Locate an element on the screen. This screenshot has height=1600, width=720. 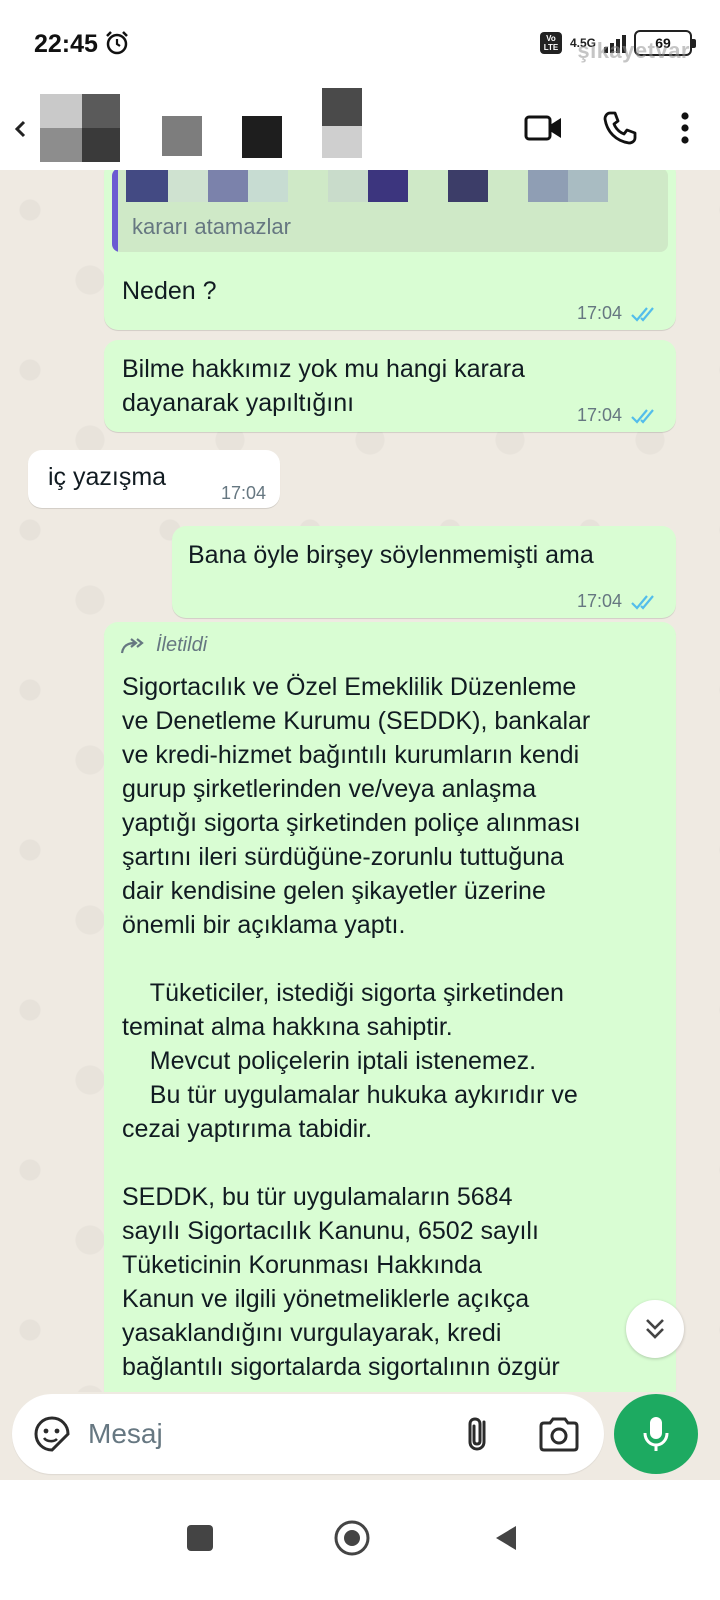
quoted-author-redacted is located at coordinates (390, 186).